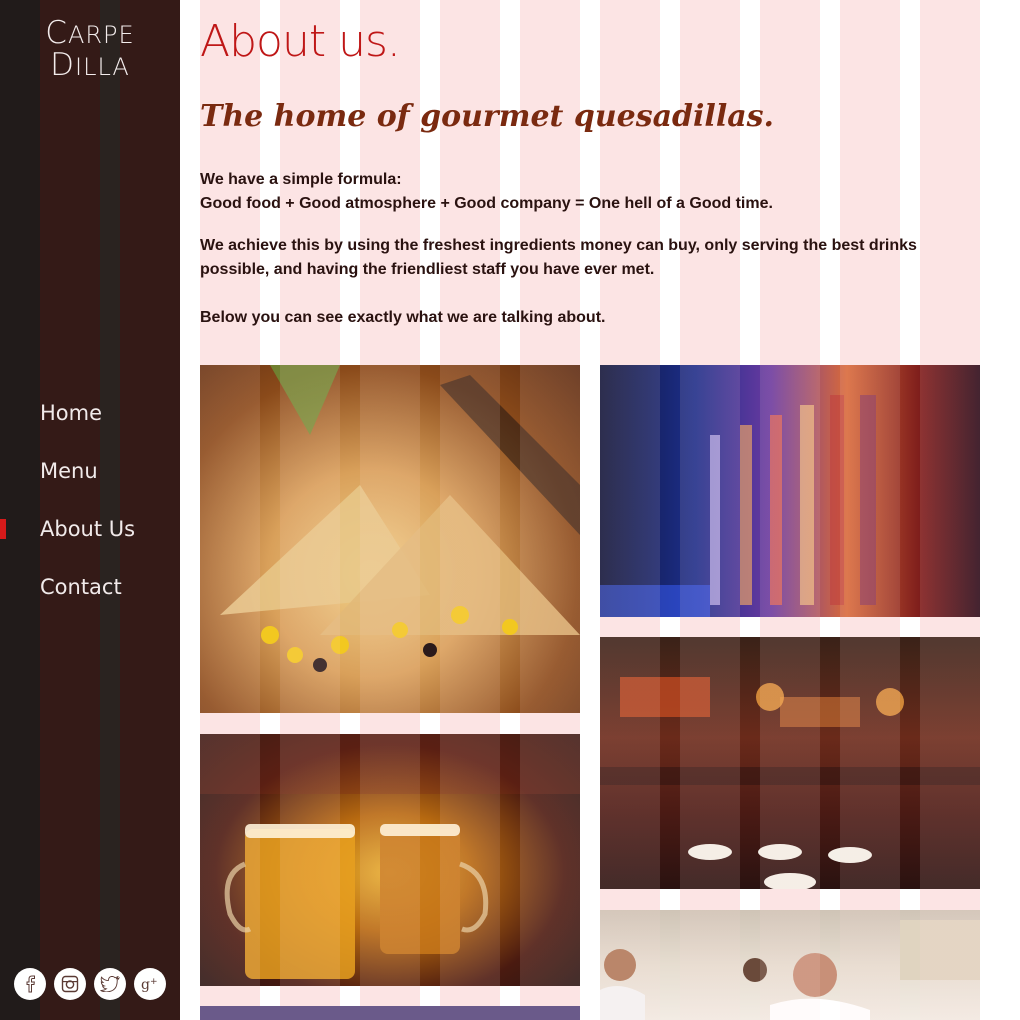 Image resolution: width=1020 pixels, height=1020 pixels. What do you see at coordinates (300, 41) in the screenshot?
I see `page-title: About us.` at bounding box center [300, 41].